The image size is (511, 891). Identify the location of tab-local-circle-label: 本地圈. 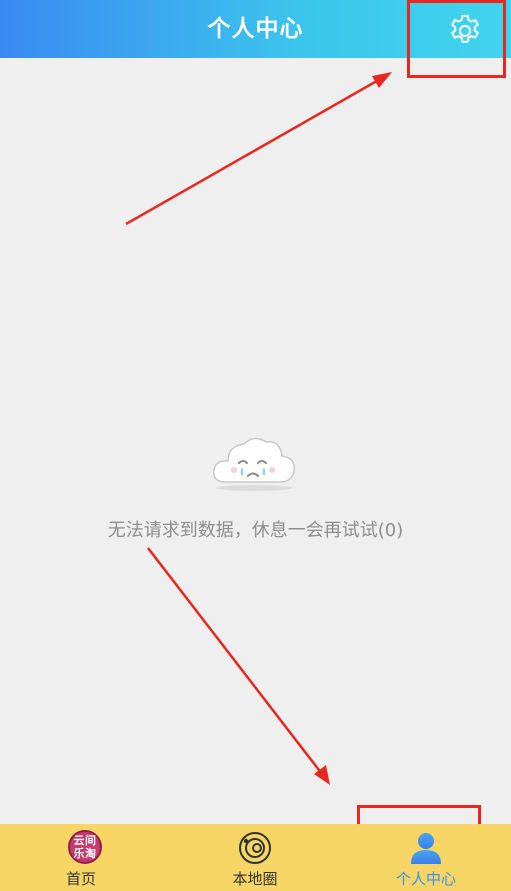
(255, 879).